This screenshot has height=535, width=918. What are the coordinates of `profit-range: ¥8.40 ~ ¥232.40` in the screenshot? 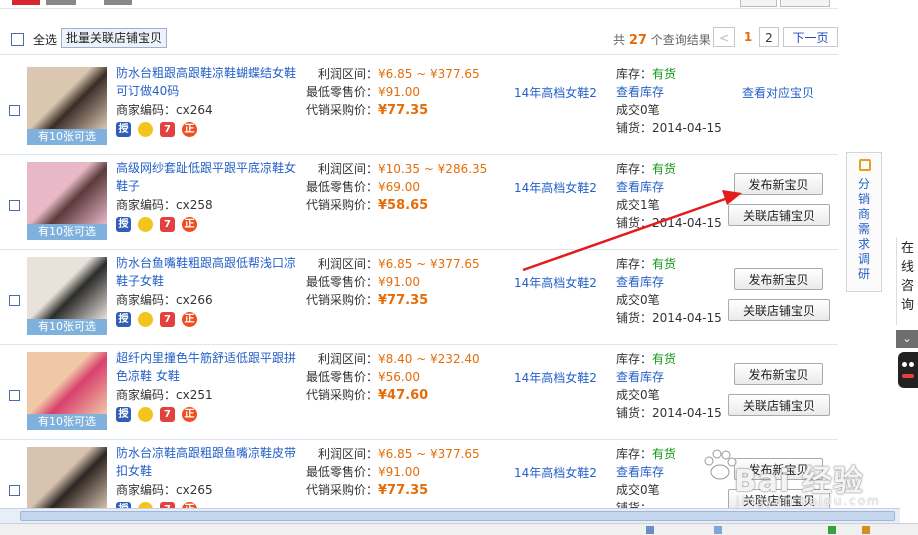 It's located at (429, 359).